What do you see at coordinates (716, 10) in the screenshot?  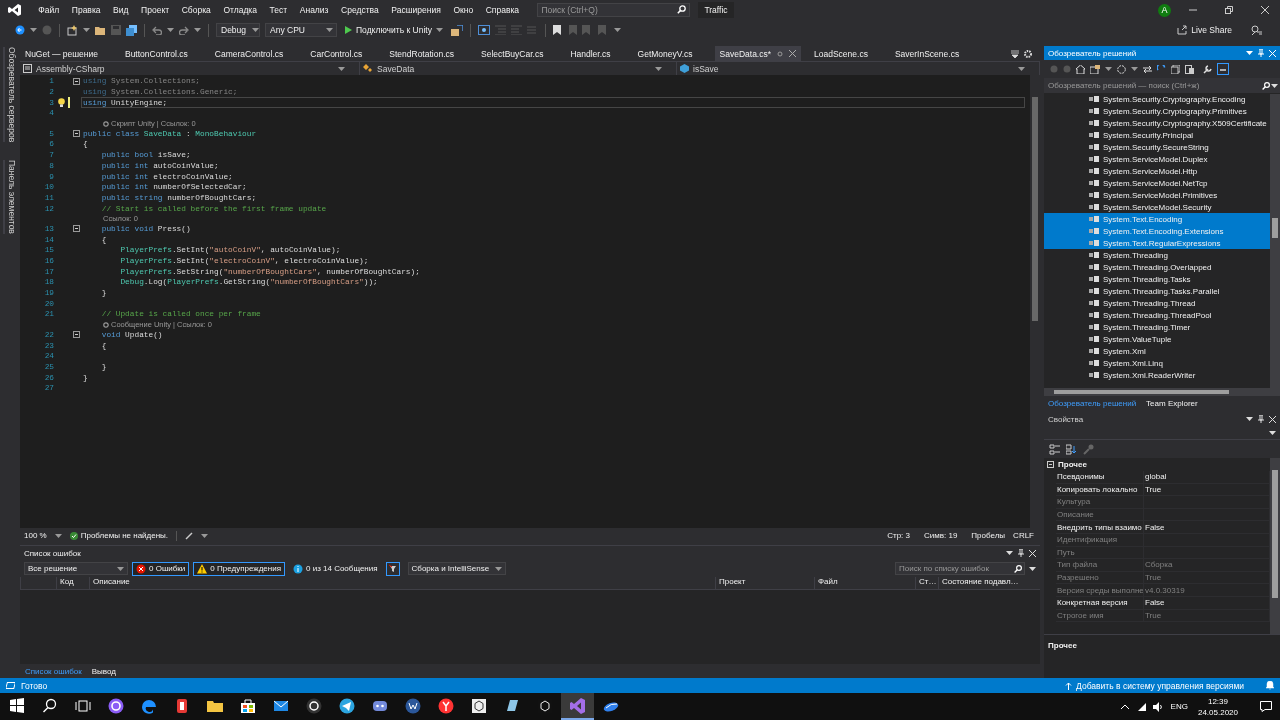 I see `solution-name: Traffic` at bounding box center [716, 10].